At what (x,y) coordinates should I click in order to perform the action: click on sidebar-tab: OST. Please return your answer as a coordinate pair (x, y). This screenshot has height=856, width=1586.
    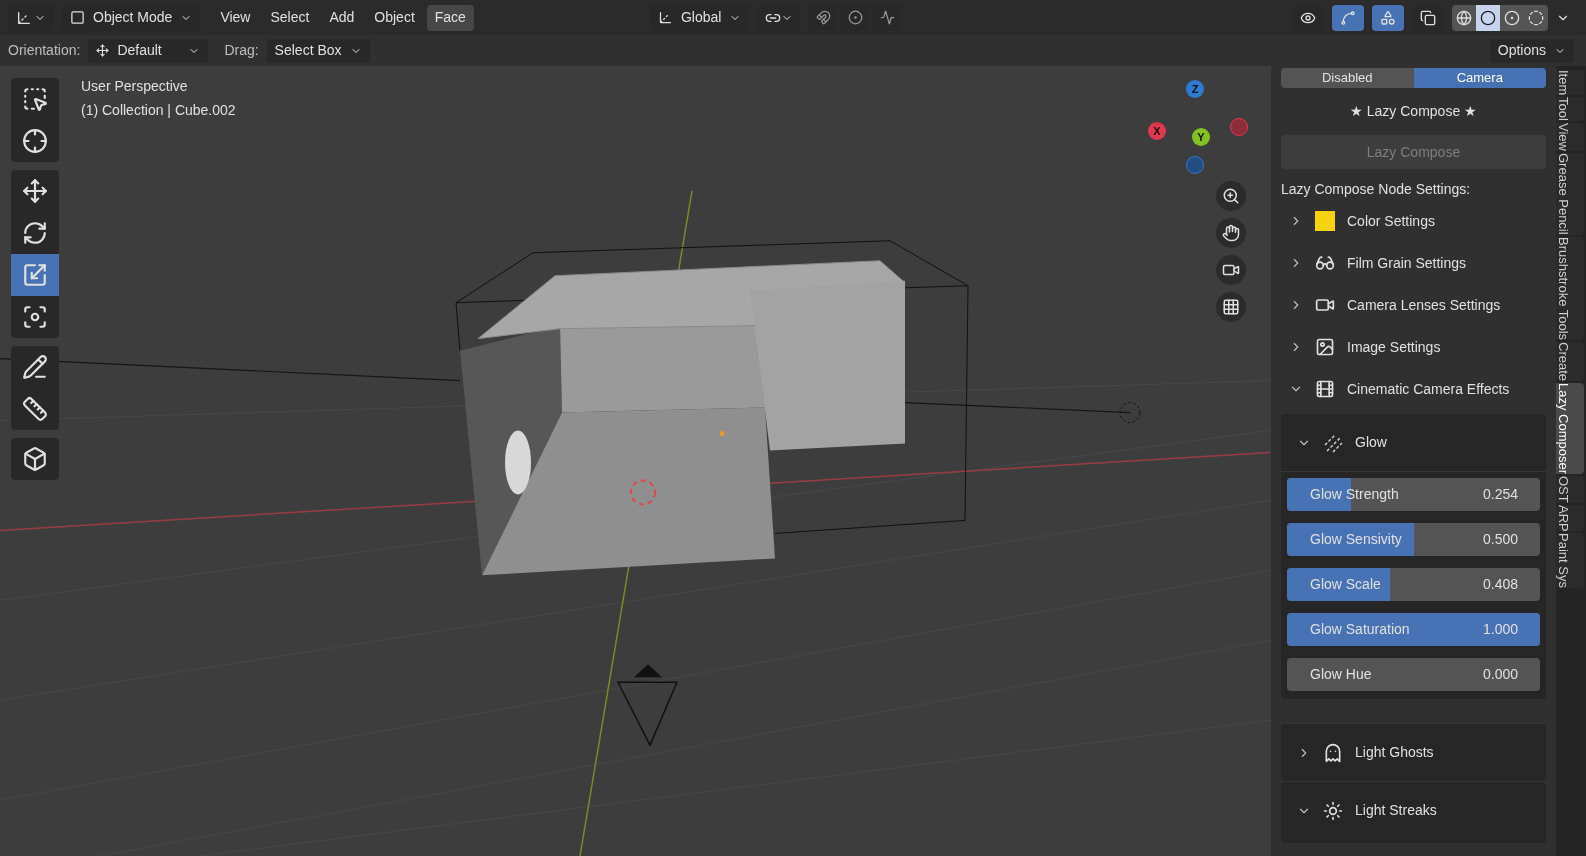
    Looking at the image, I should click on (1570, 489).